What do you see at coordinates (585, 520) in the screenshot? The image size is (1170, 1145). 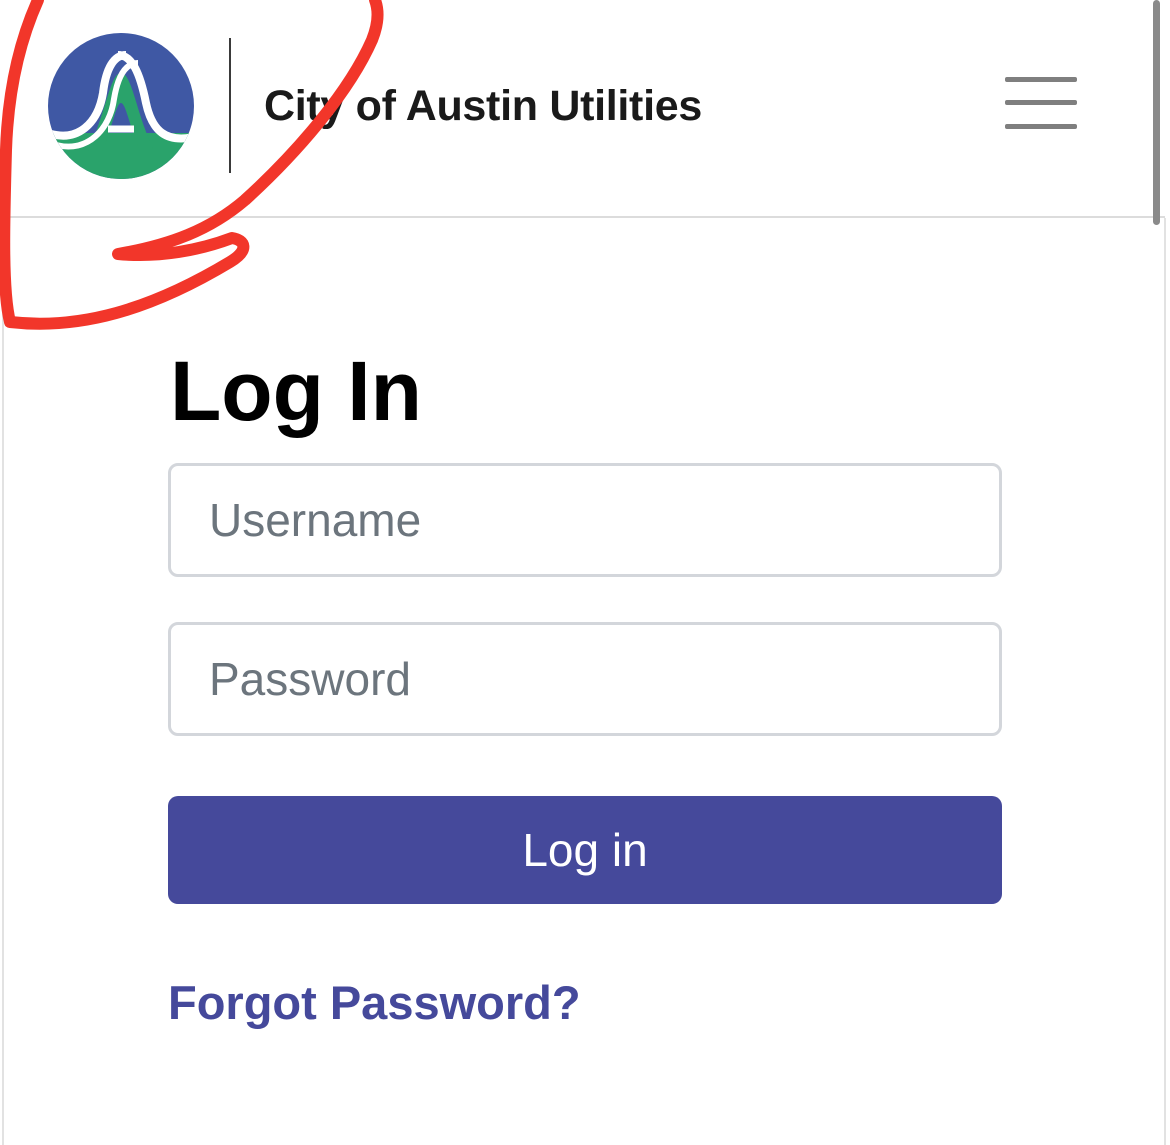 I see `username-input` at bounding box center [585, 520].